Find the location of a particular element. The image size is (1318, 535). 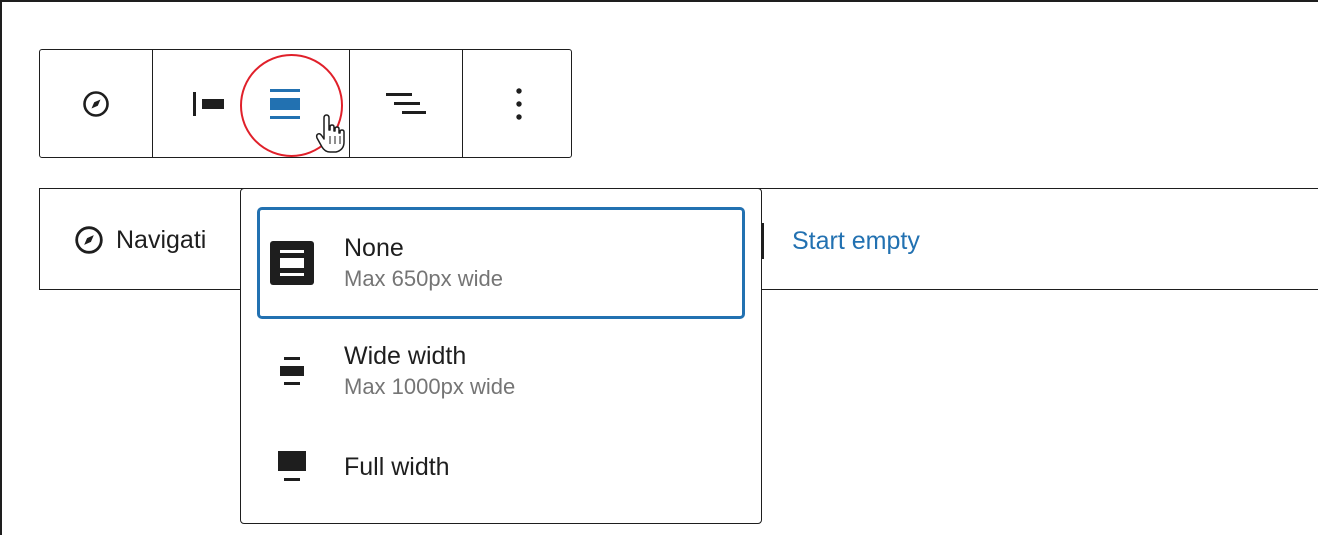

menu-item-subtitle: Max 1000px wide is located at coordinates (430, 386).